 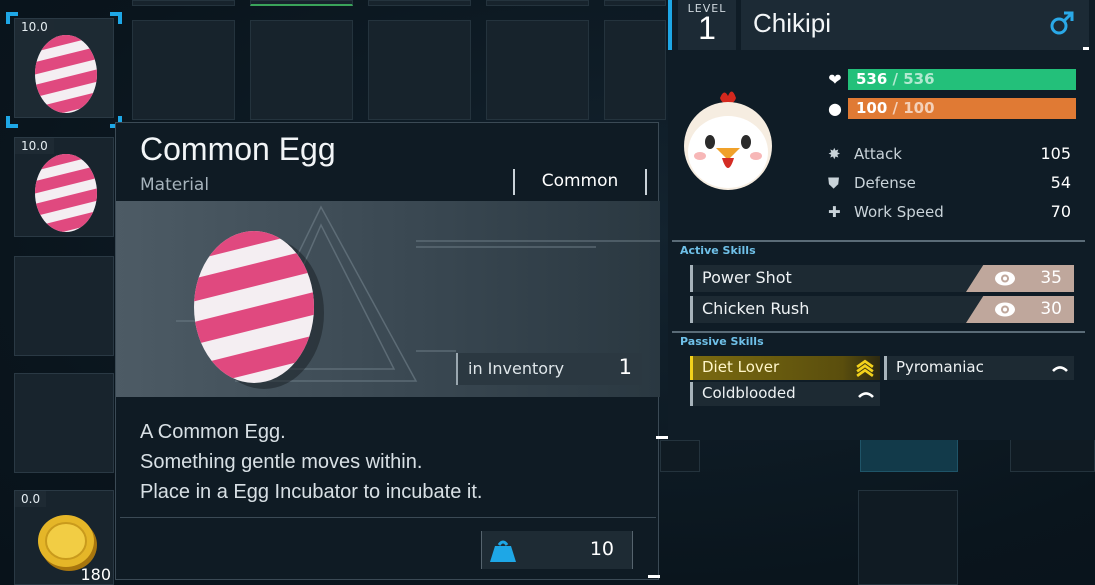 What do you see at coordinates (238, 149) in the screenshot?
I see `item-title: Common Egg` at bounding box center [238, 149].